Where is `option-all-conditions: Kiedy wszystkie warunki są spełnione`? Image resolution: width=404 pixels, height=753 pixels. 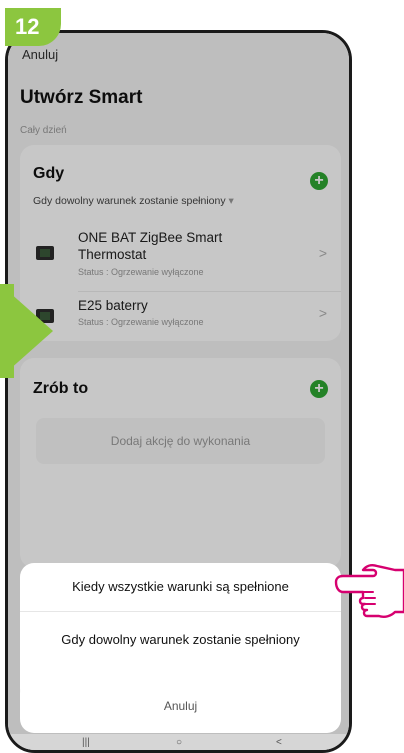 option-all-conditions: Kiedy wszystkie warunki są spełnione is located at coordinates (180, 586).